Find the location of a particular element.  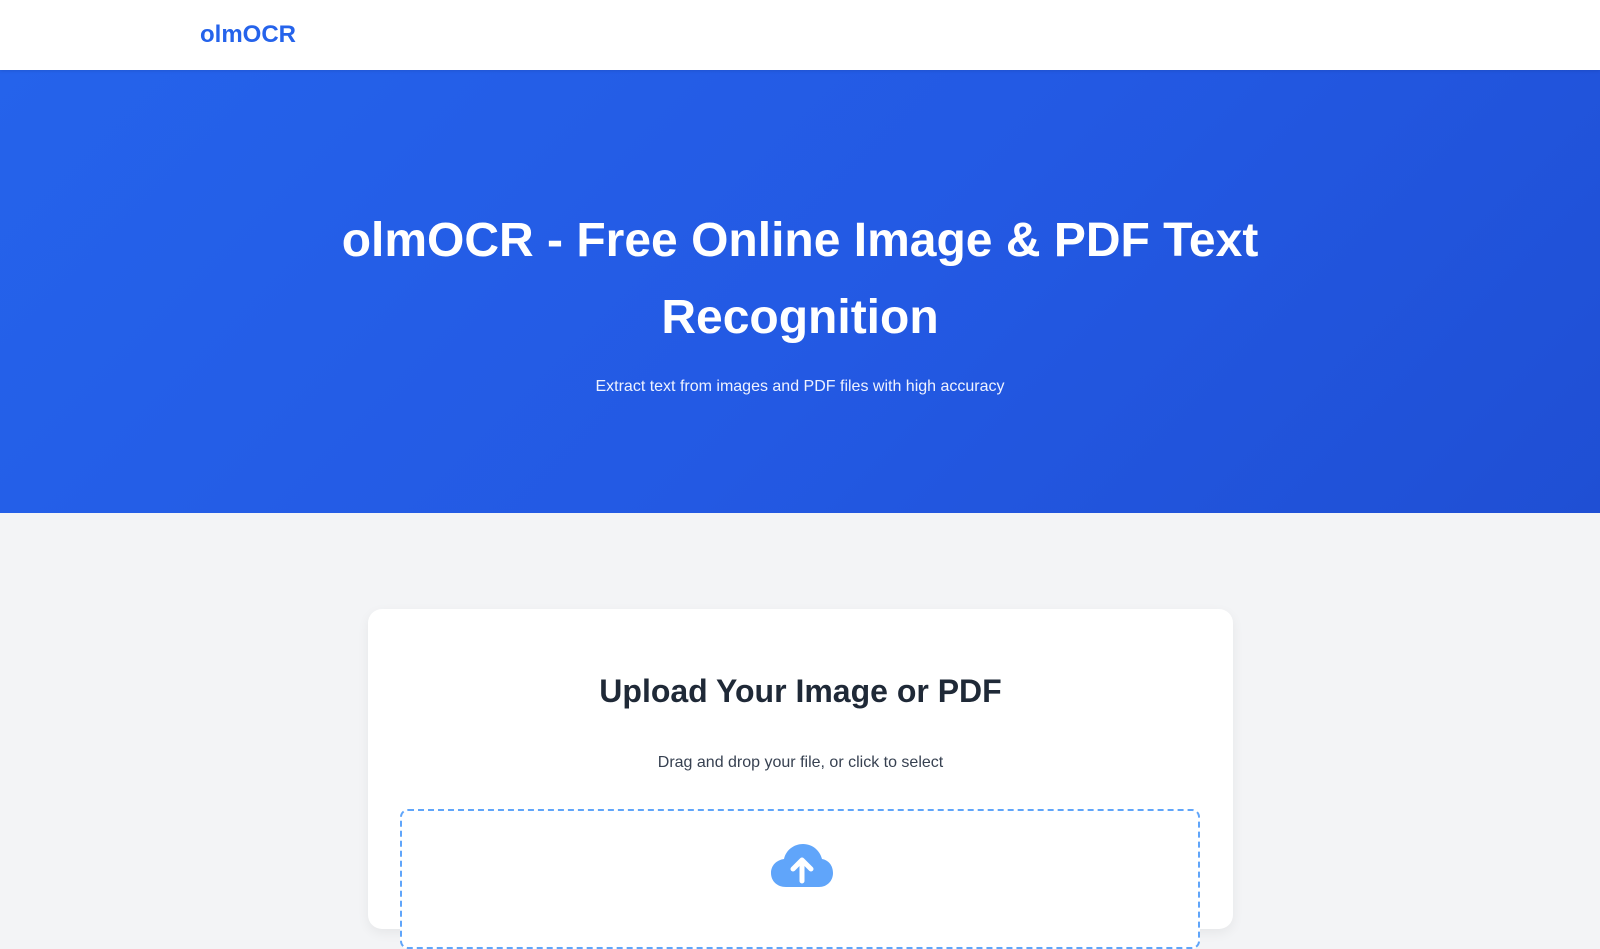

upload-title: Upload Your Image or PDF is located at coordinates (800, 691).